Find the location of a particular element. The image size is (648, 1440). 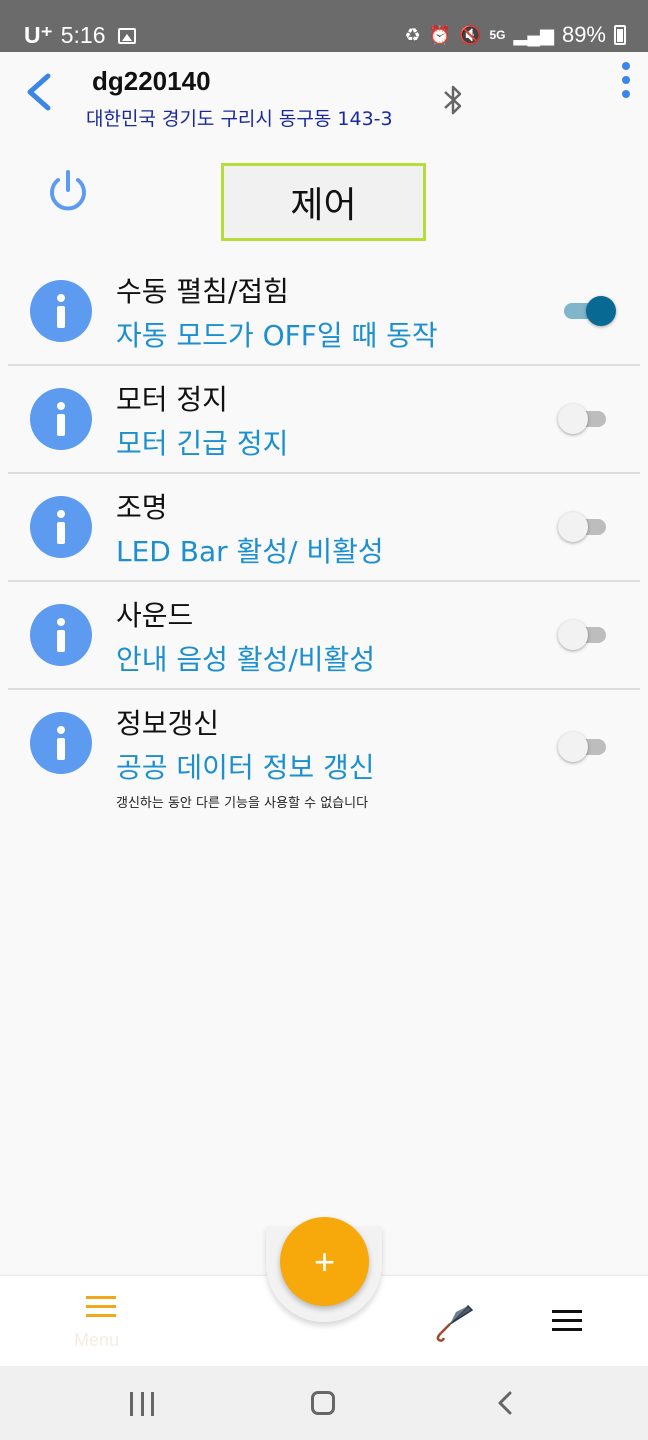

item-subtitle: 안내 음성 활성/비활성 is located at coordinates (246, 659).